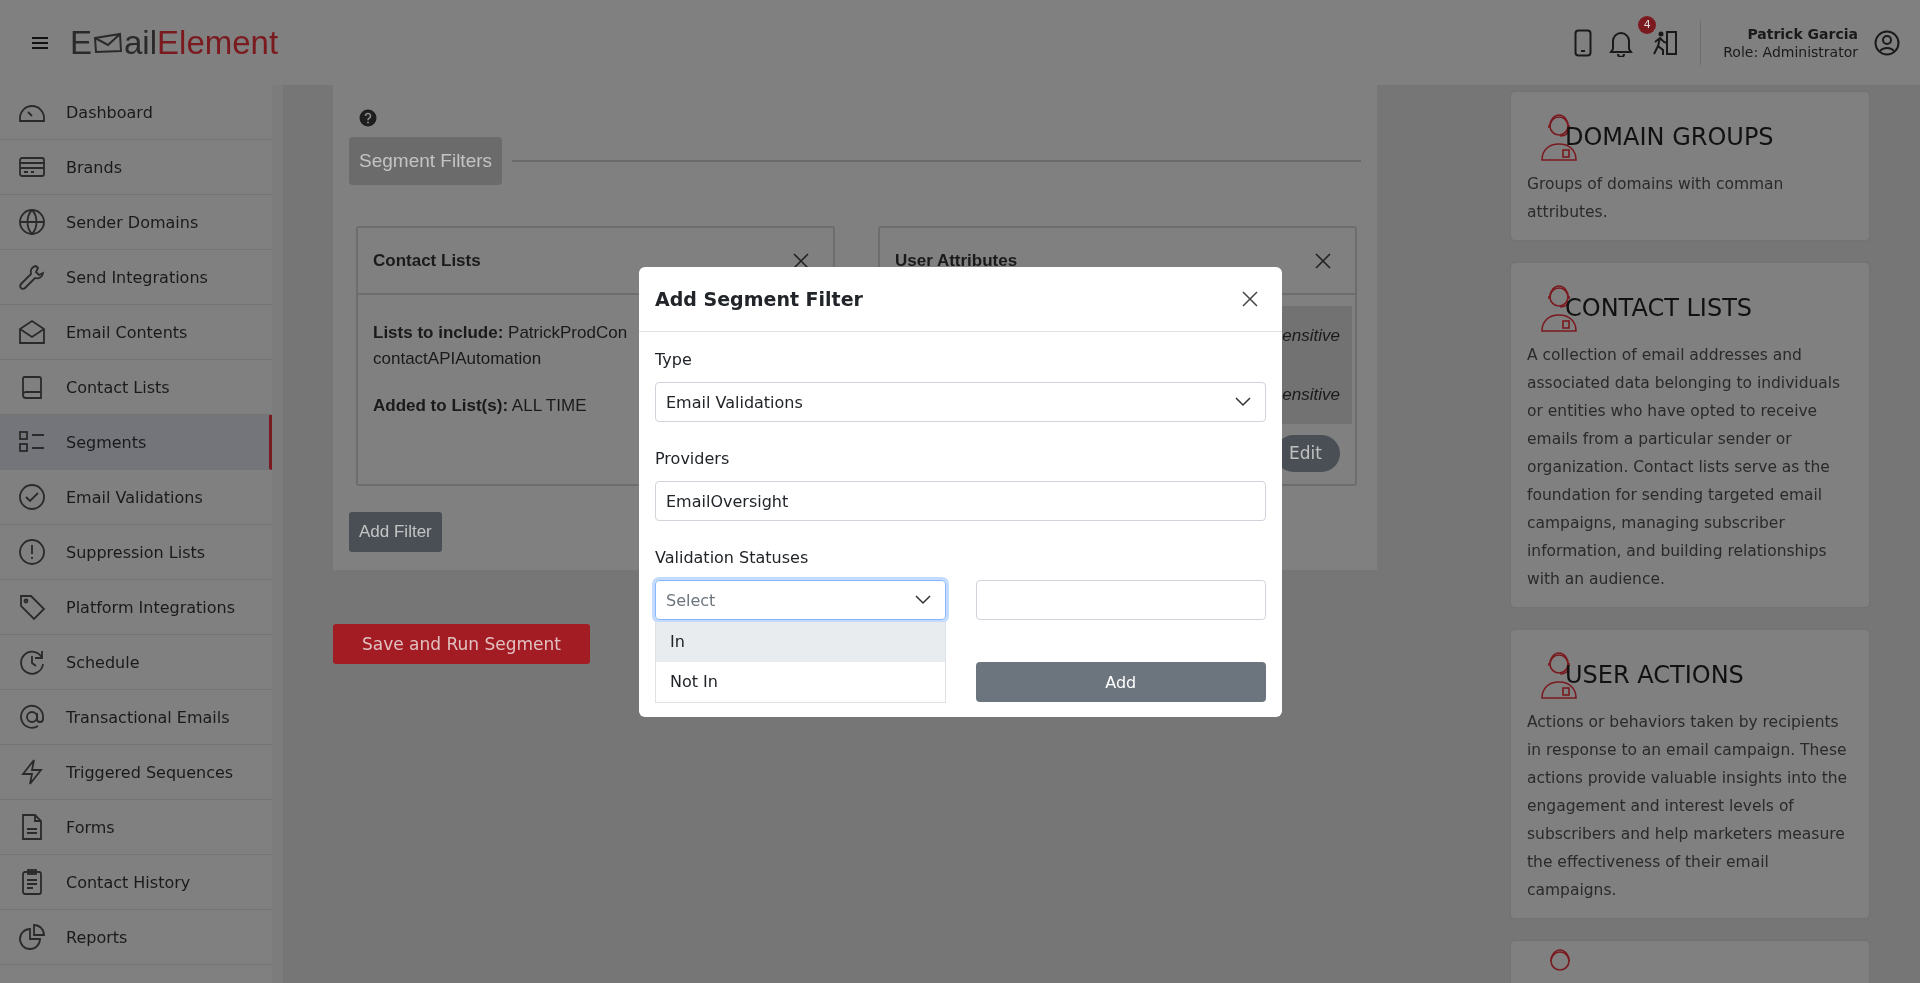 This screenshot has width=1920, height=983. I want to click on info-card-title: CONTACT LISTS, so click(1659, 308).